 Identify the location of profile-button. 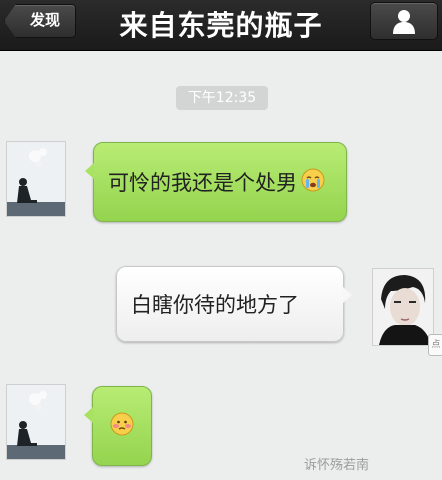
(404, 21).